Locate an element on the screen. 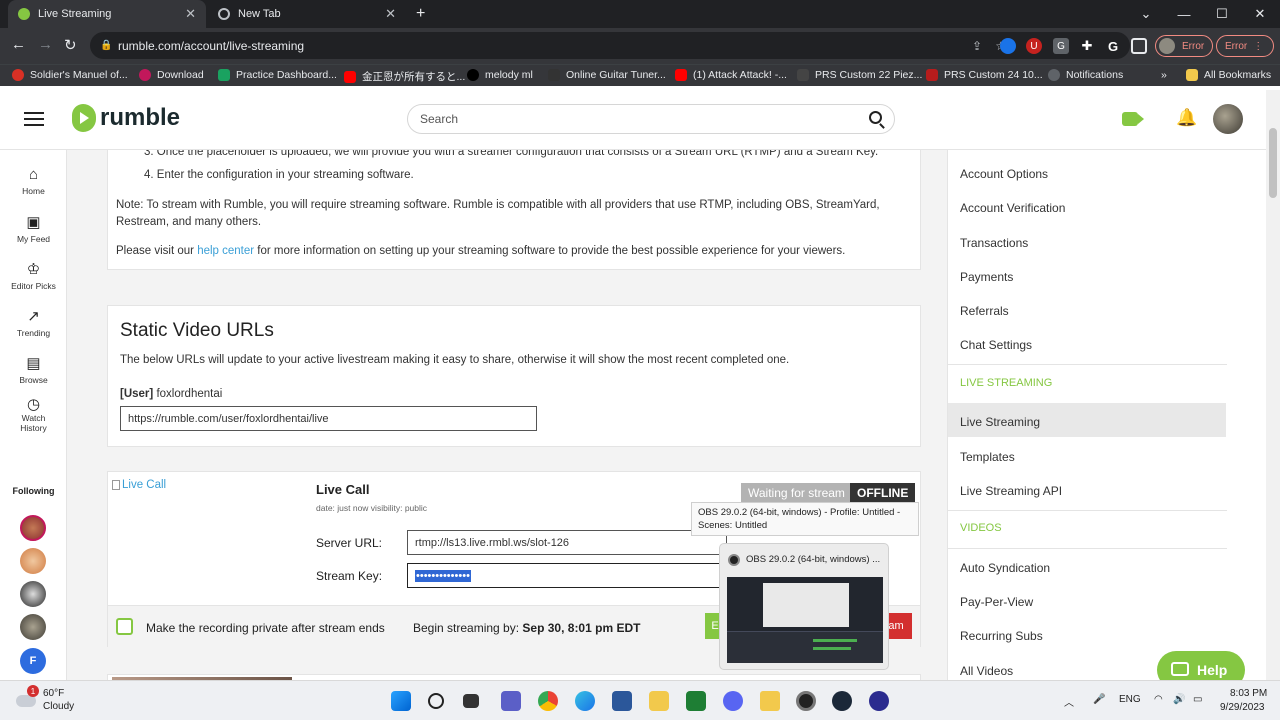 The height and width of the screenshot is (720, 1280). extension-g-icon: G is located at coordinates (1061, 46).